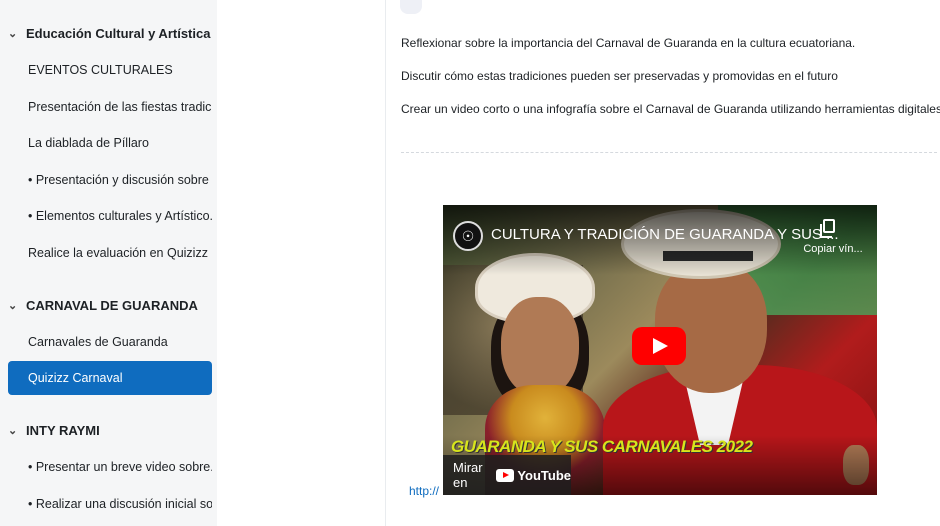 The height and width of the screenshot is (526, 940). Describe the element at coordinates (411, 7) in the screenshot. I see `top-chip` at that location.